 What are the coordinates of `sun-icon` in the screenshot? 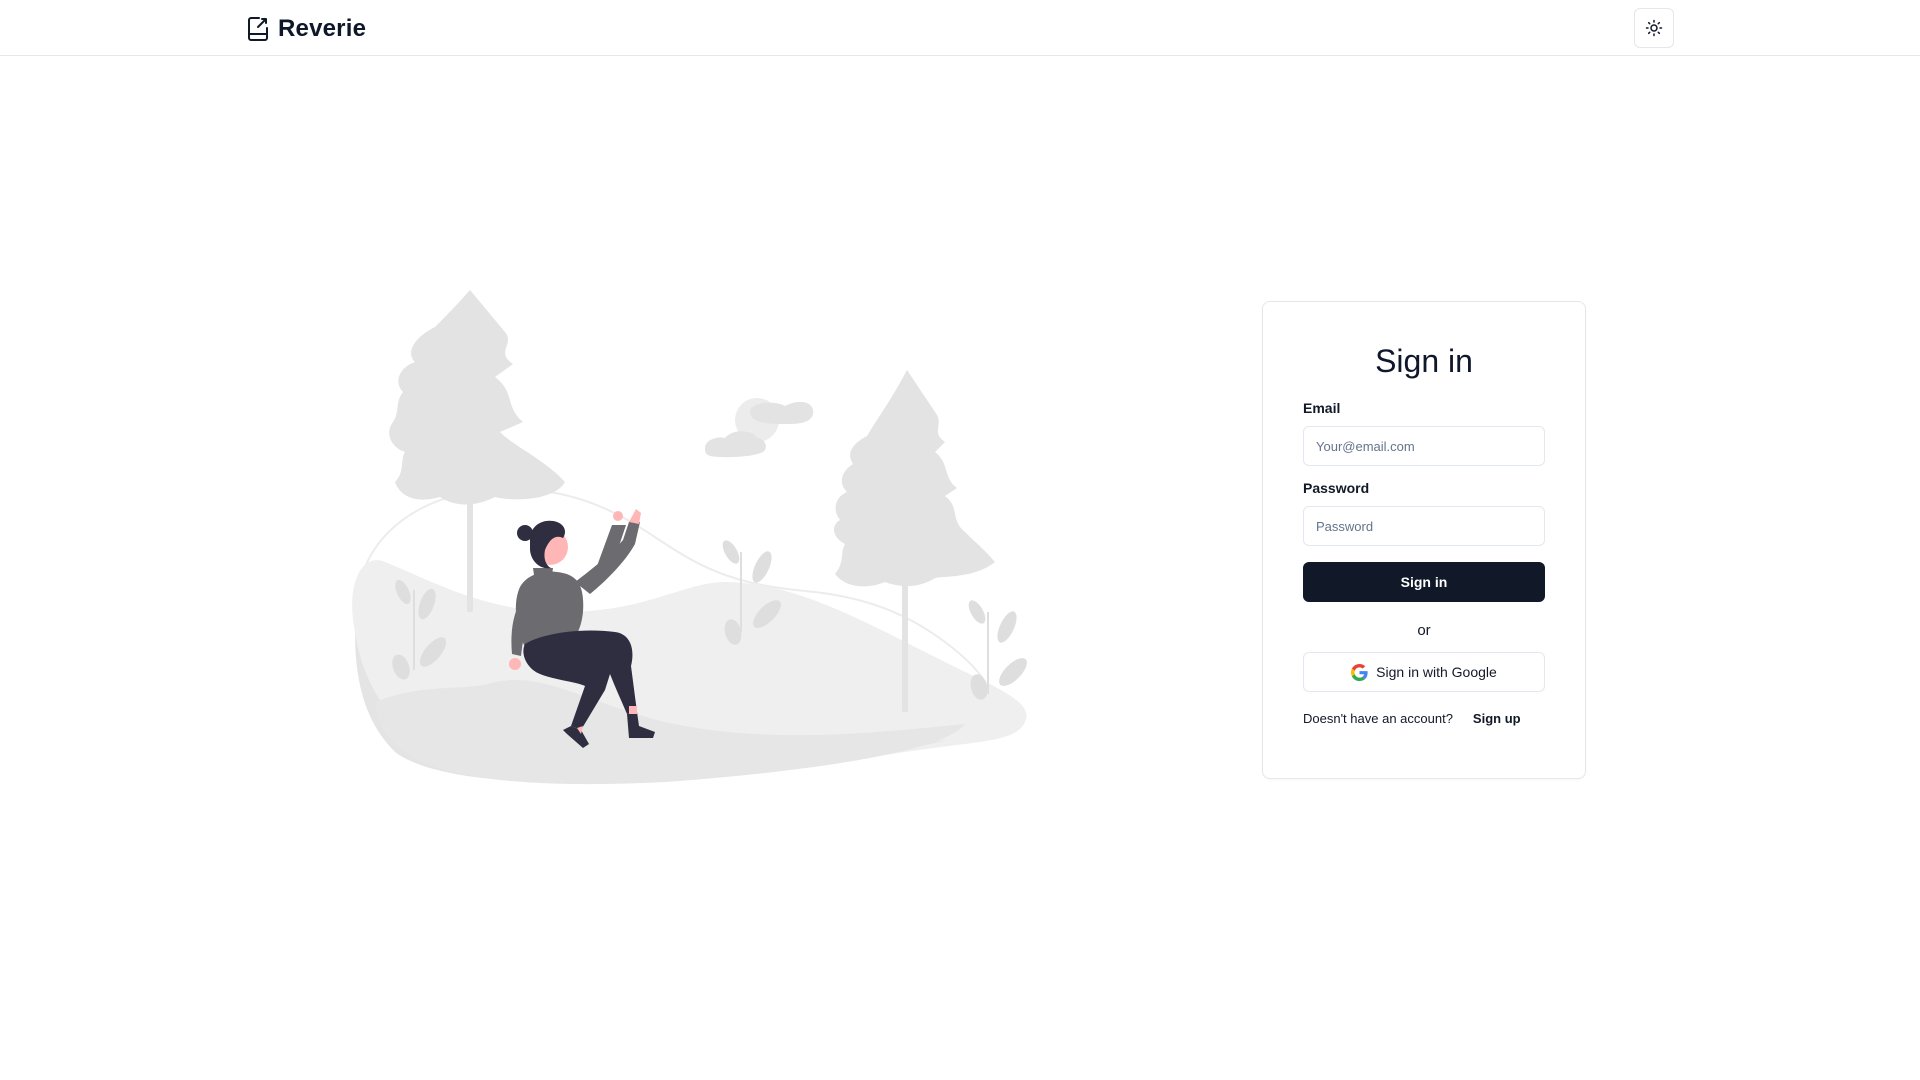 It's located at (1654, 28).